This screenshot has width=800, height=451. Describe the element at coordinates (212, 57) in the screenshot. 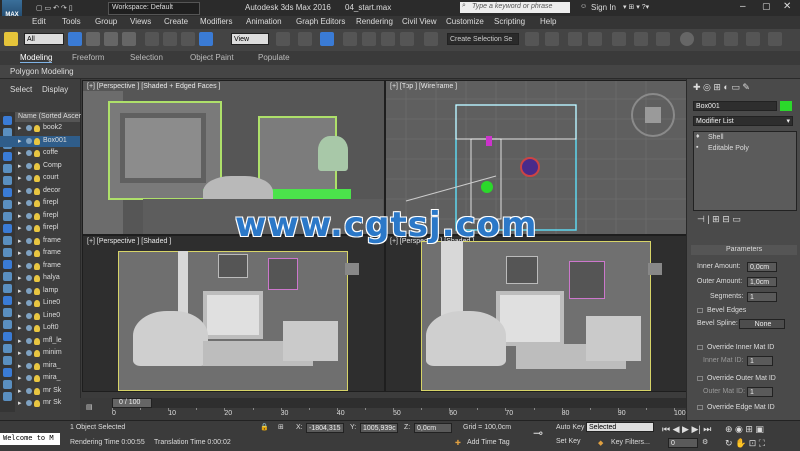

I see `ribbon-tab-object-paint: Object Paint` at that location.